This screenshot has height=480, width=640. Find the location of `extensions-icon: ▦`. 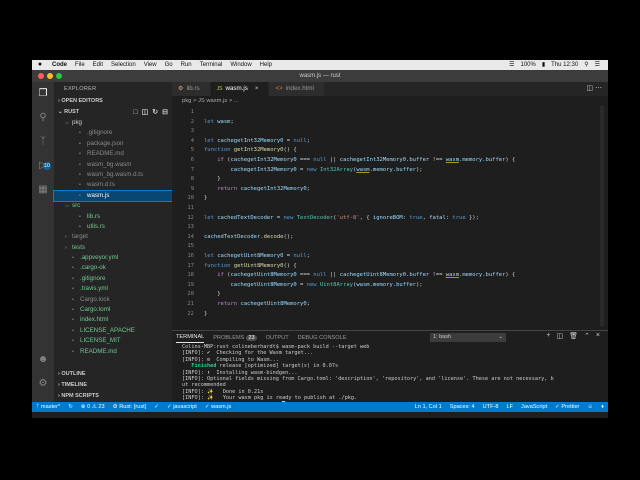

extensions-icon: ▦ is located at coordinates (43, 190).